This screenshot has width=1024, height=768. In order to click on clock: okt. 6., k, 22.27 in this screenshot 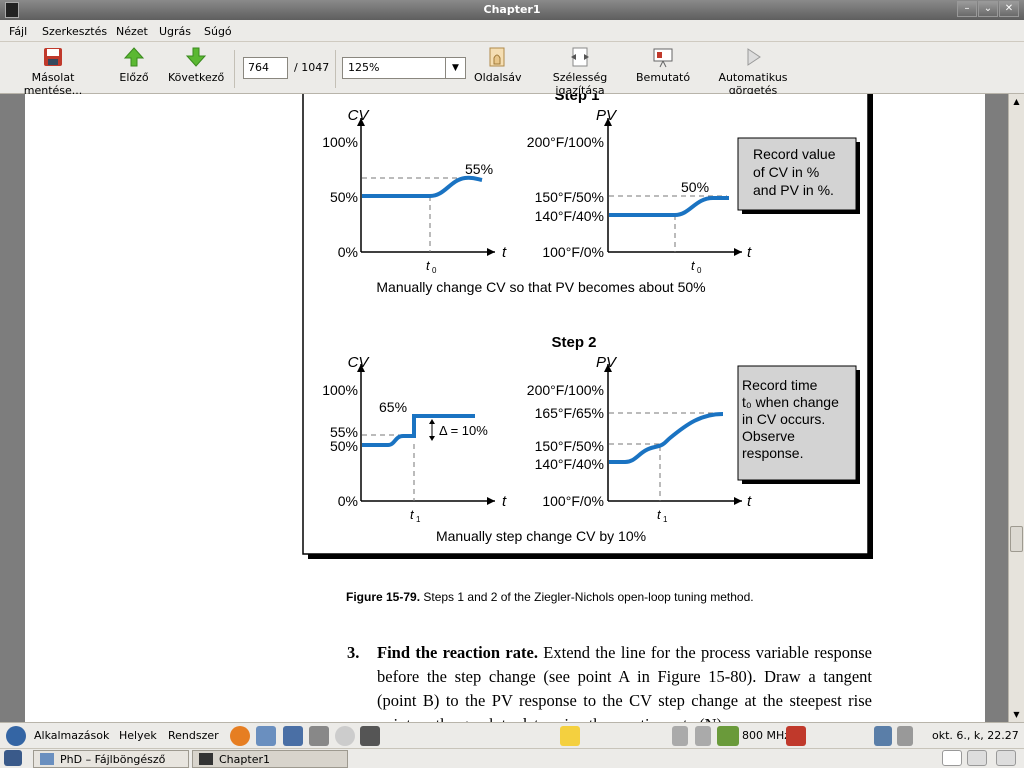, I will do `click(975, 735)`.